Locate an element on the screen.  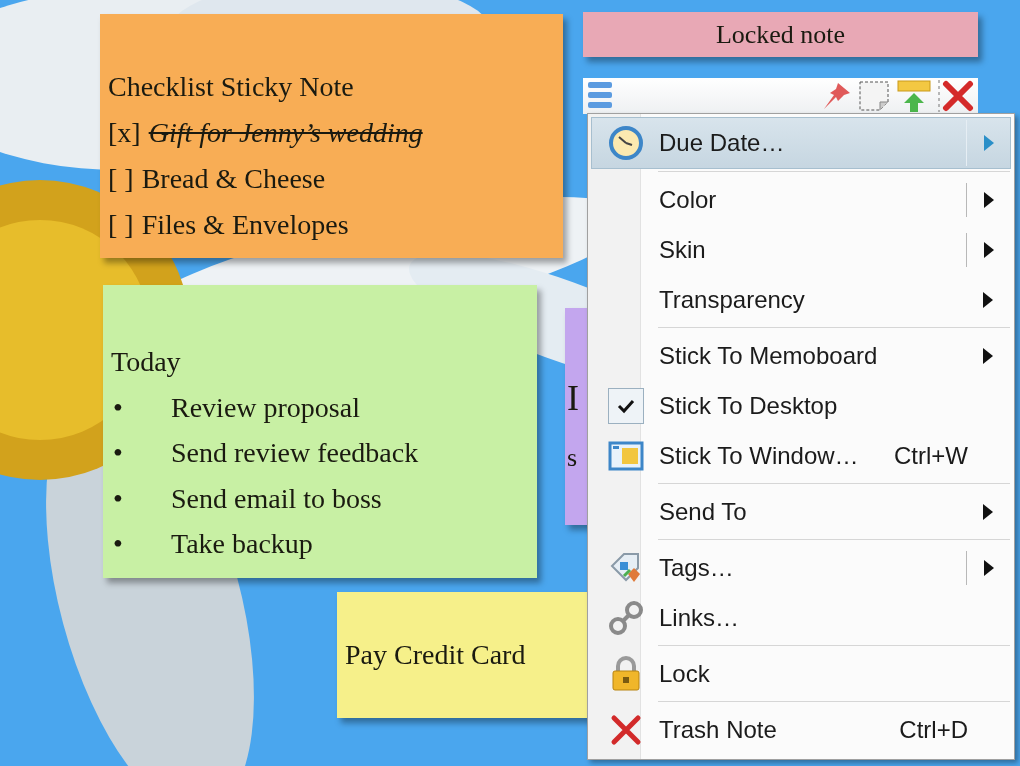
close-icon is located at coordinates (956, 96).